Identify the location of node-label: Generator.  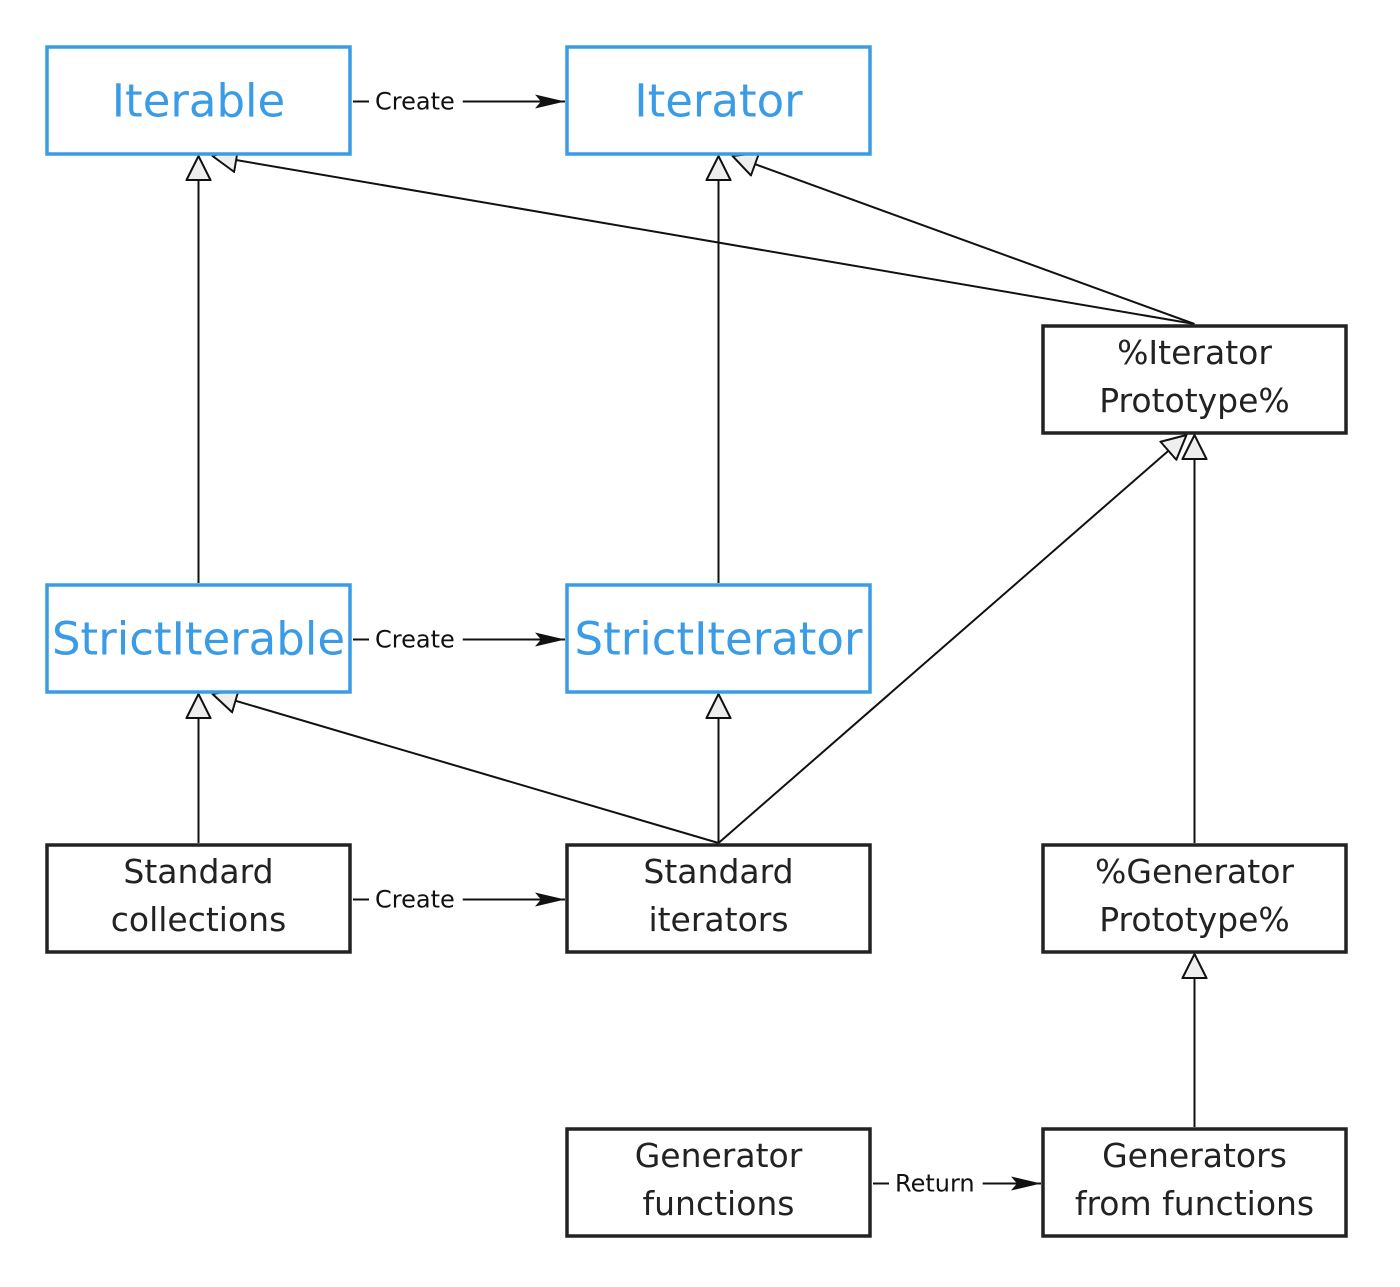
(719, 1155).